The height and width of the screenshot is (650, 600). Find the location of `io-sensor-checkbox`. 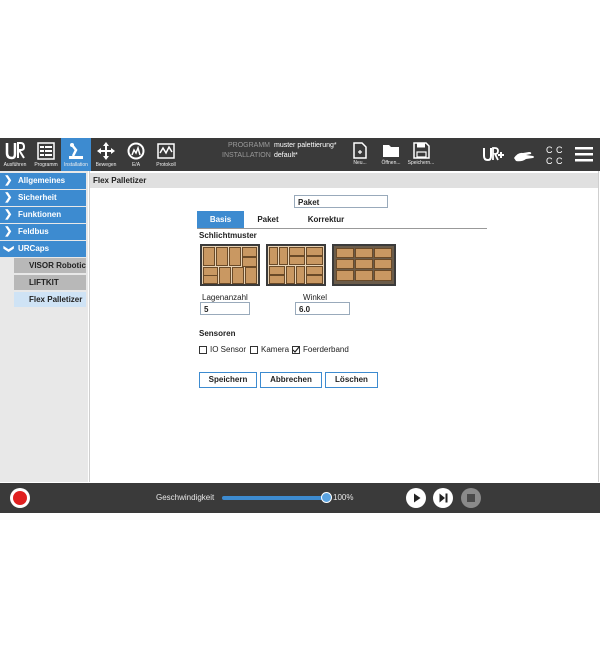

io-sensor-checkbox is located at coordinates (203, 350).